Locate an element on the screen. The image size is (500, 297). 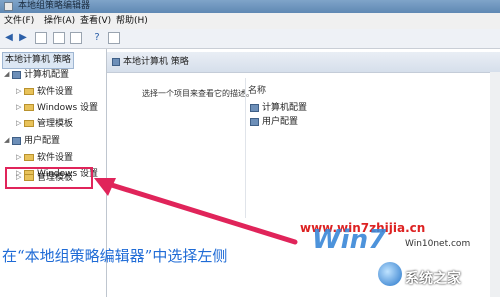
tree-item-computer-software: ▷ 软件设置 is located at coordinates (44, 91).